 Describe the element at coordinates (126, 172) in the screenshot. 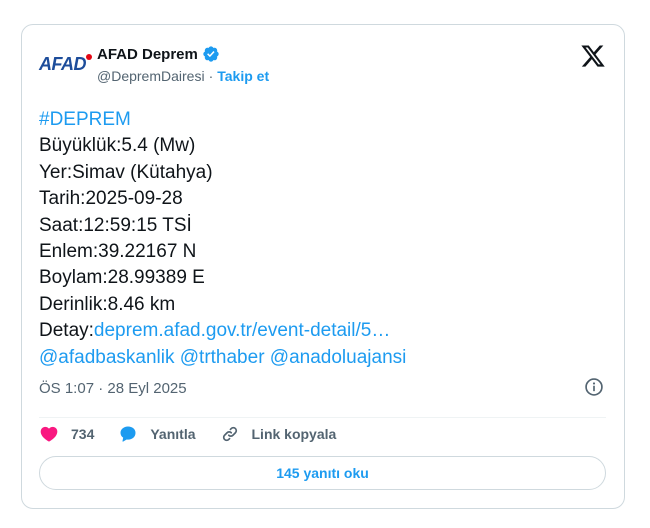

I see `location-line: Yer:Simav (Kütahya)` at that location.